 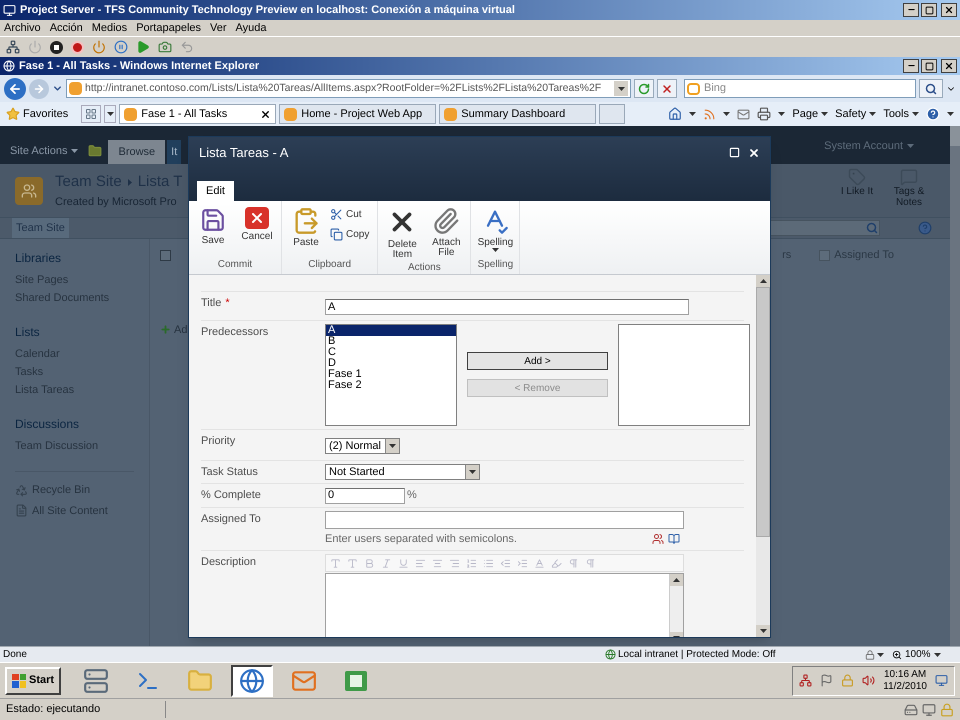 I want to click on browser-tab: Home - Project Web App, so click(x=357, y=114).